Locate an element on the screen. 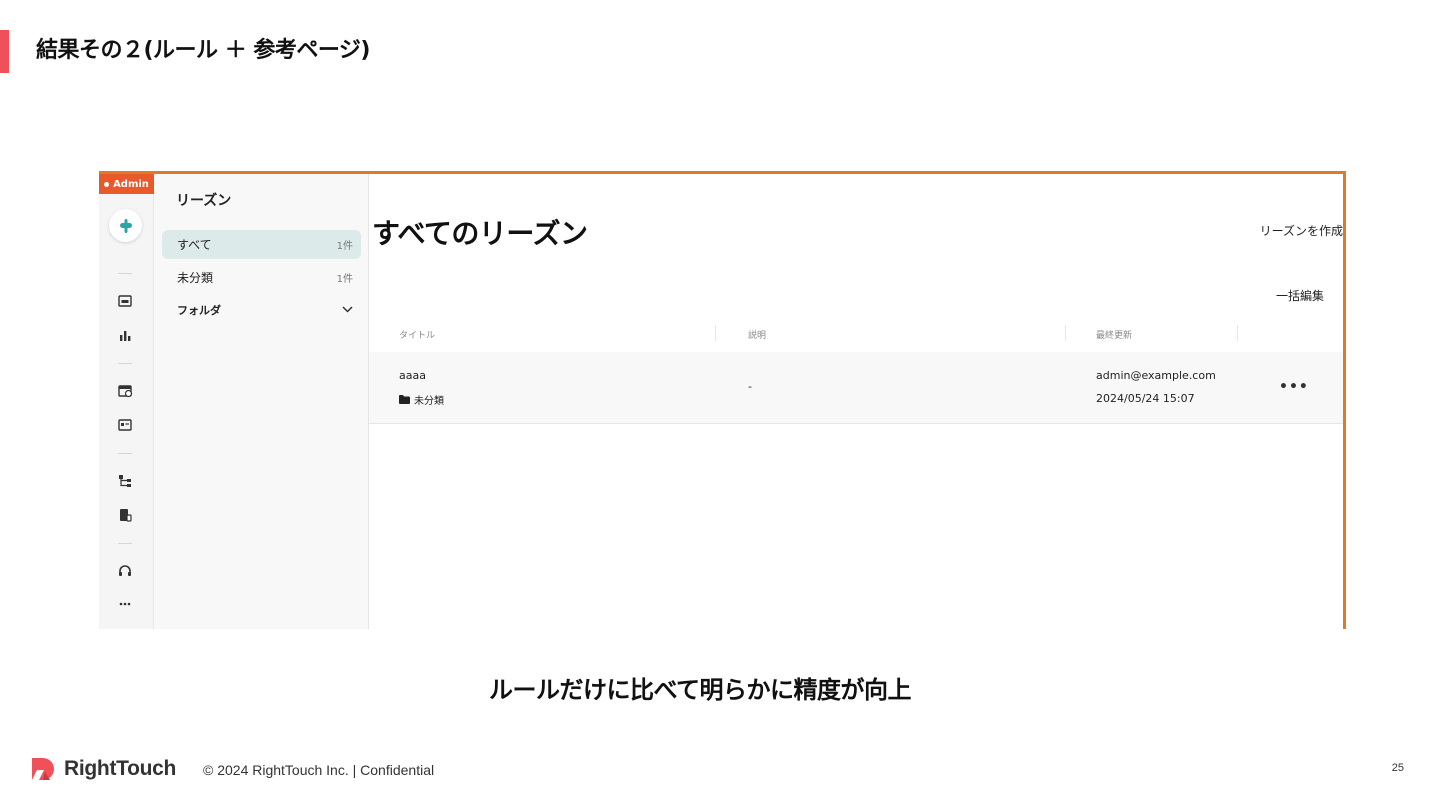  footer-logo: RightTouch is located at coordinates (103, 769).